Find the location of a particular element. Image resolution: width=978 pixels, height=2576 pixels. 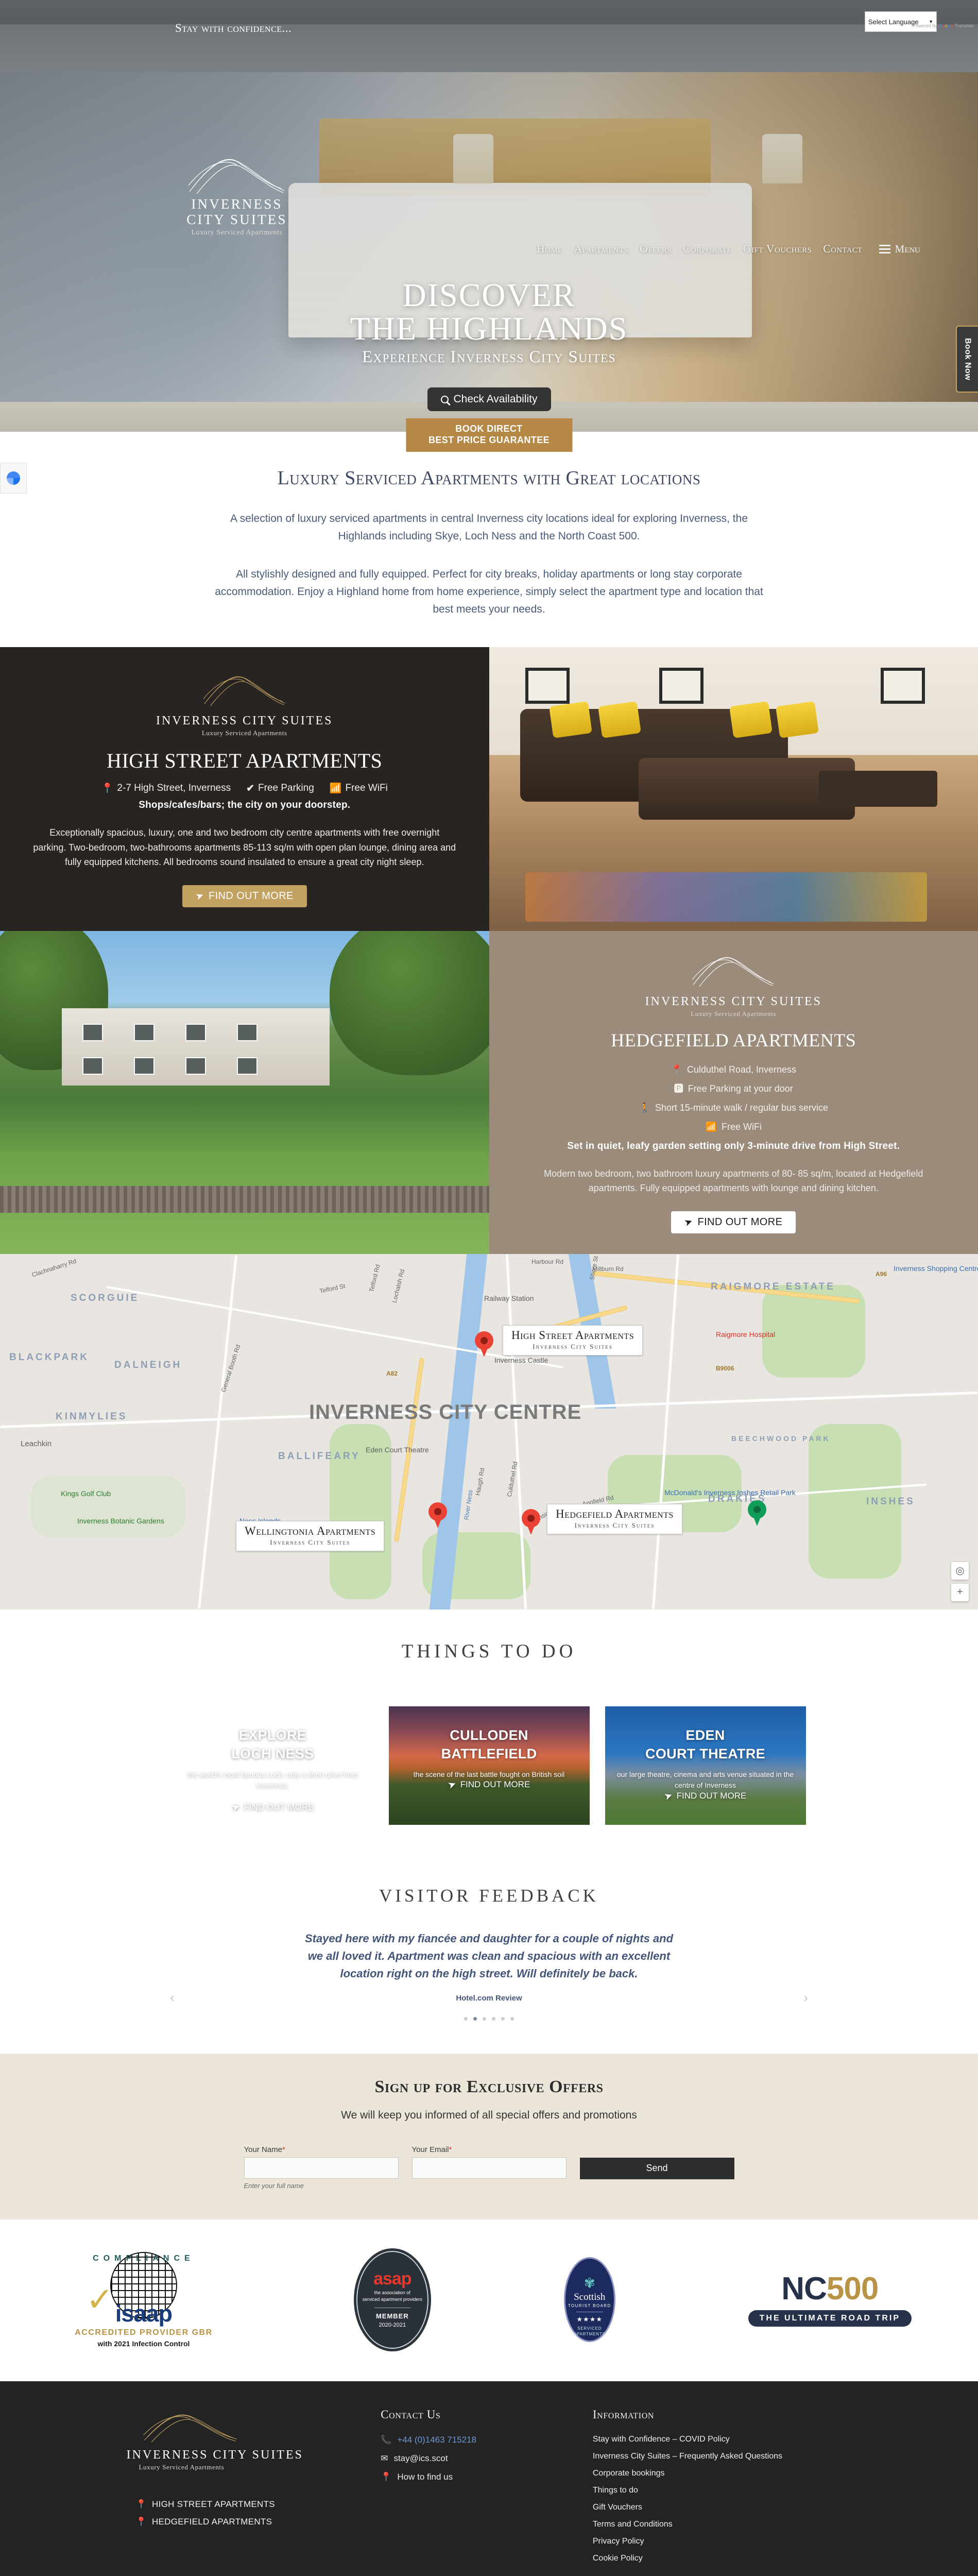

parking-icon: 🅿 is located at coordinates (678, 1088).